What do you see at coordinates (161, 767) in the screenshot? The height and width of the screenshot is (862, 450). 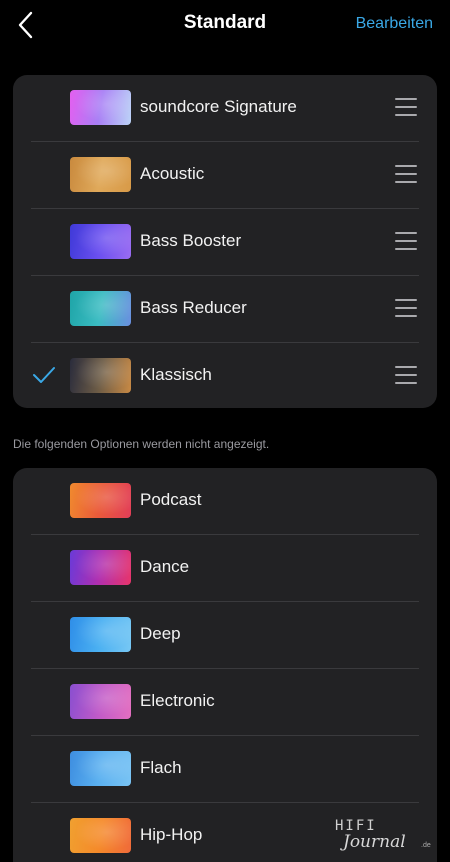 I see `preset-label: Flach` at bounding box center [161, 767].